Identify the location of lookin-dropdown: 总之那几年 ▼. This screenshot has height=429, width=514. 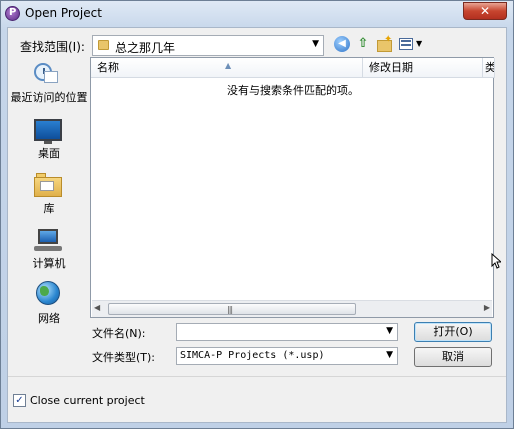
(208, 45).